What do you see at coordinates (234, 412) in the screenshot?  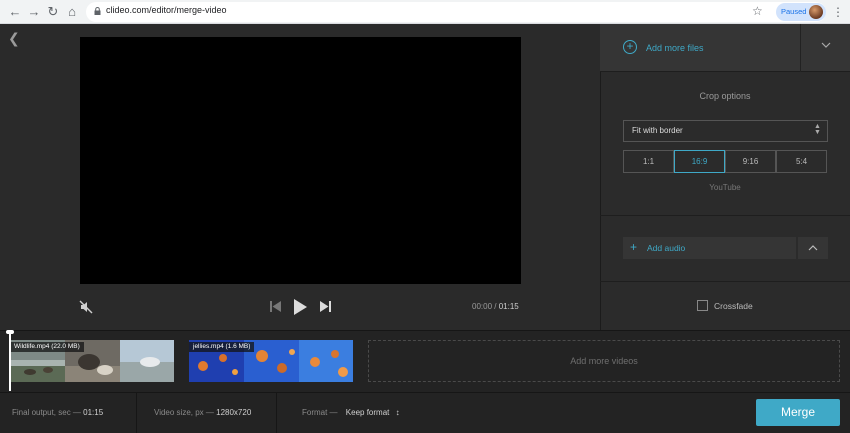 I see `video-size-value: 1280x720` at bounding box center [234, 412].